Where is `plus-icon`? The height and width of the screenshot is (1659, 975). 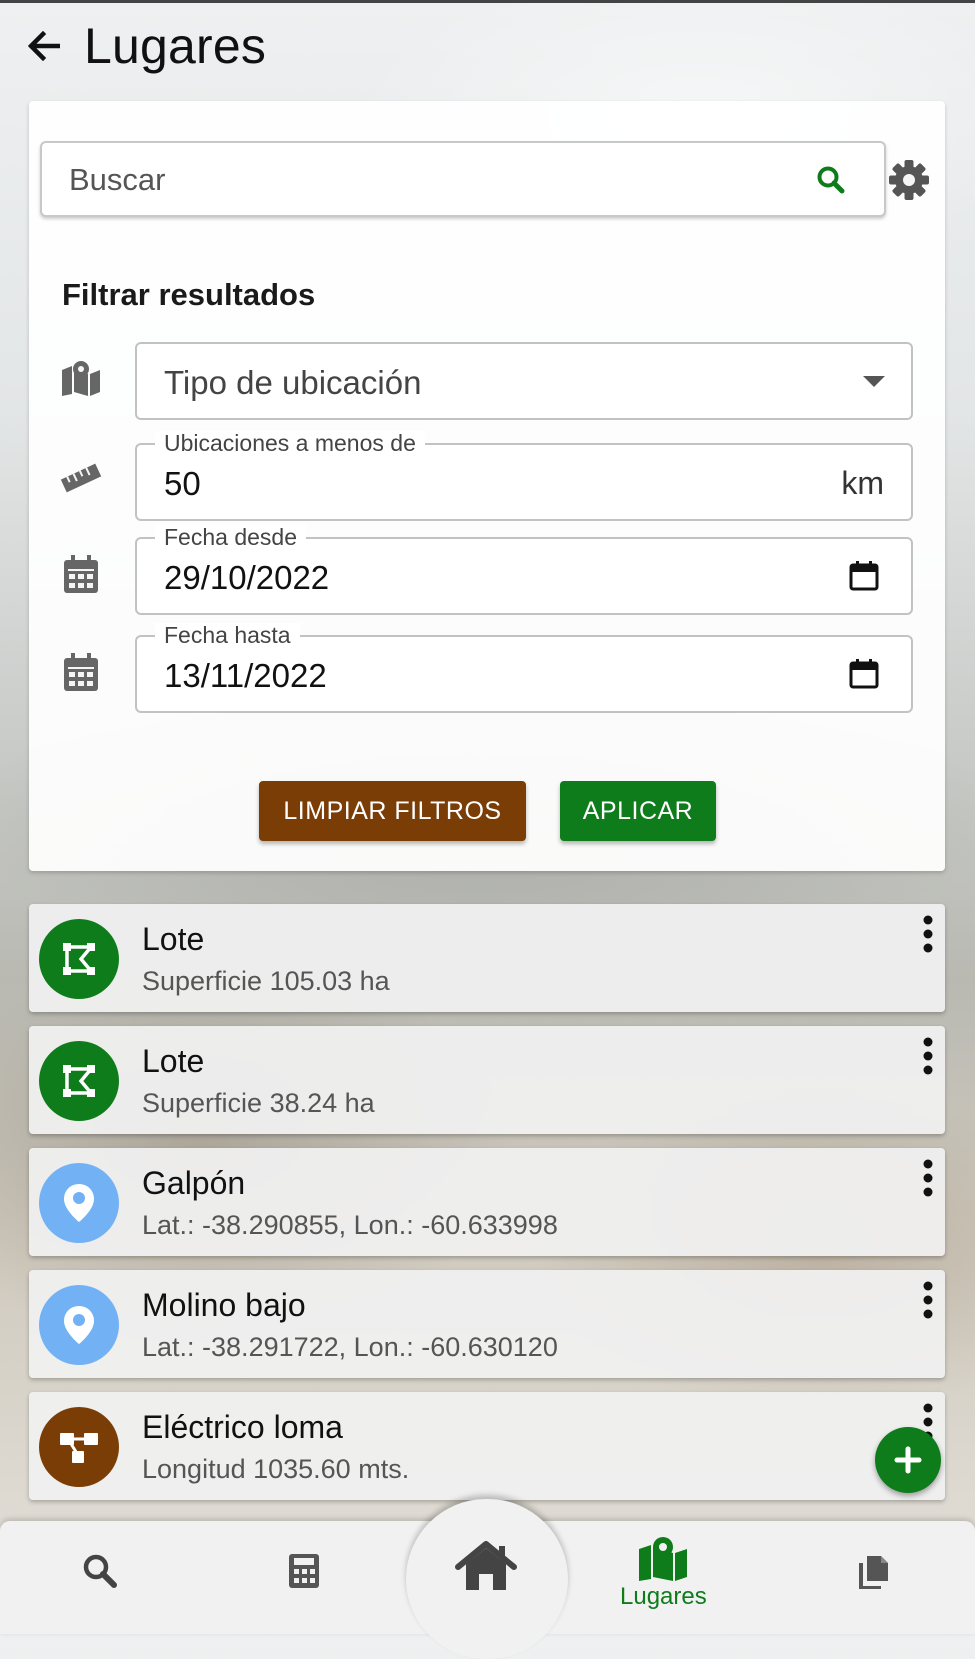
plus-icon is located at coordinates (908, 1460).